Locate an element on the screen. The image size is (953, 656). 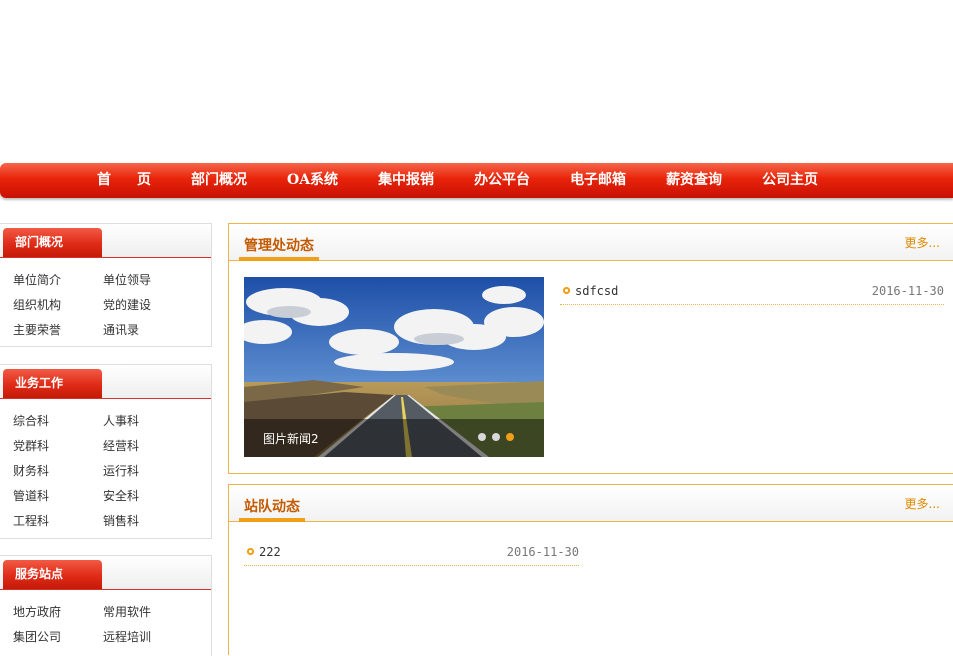
nav-item-reimbursement: 集中报销 is located at coordinates (406, 180).